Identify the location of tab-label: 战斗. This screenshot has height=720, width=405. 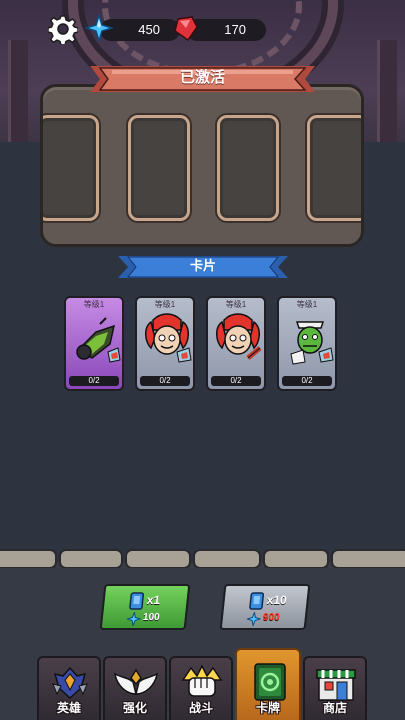
(200, 708).